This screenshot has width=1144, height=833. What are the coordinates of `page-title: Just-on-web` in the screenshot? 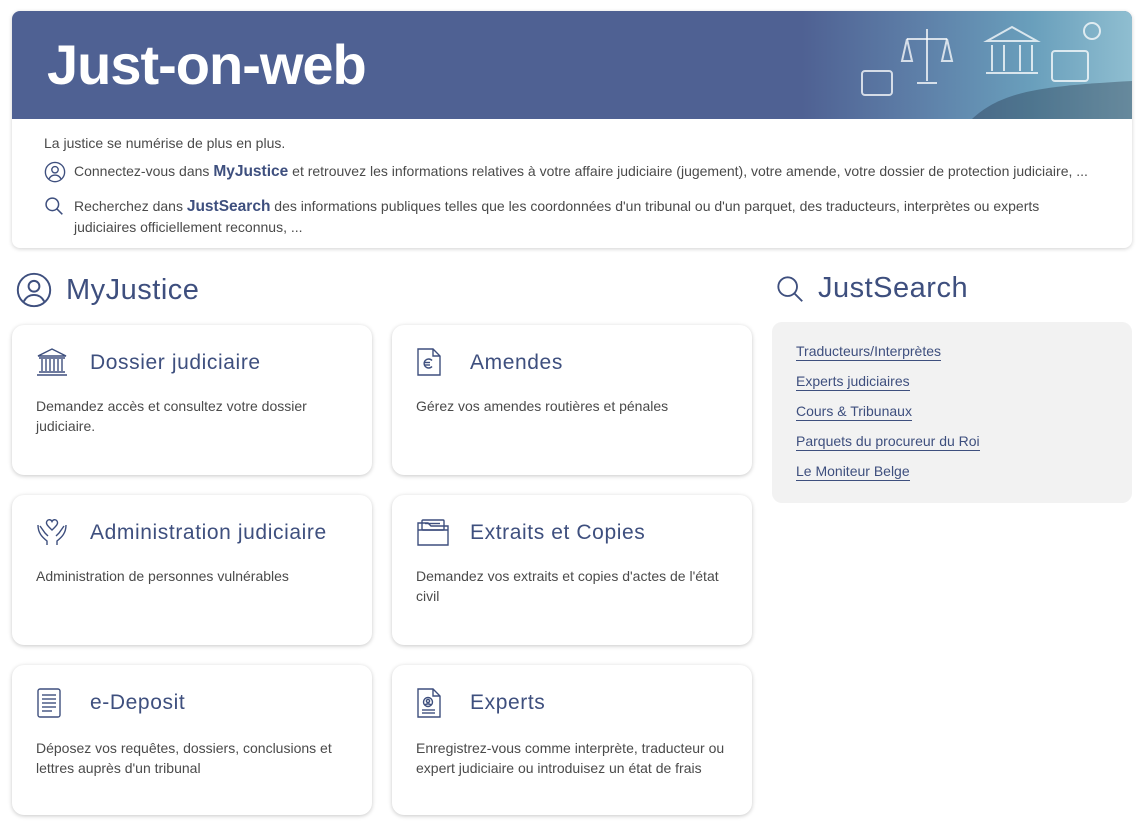 It's located at (207, 64).